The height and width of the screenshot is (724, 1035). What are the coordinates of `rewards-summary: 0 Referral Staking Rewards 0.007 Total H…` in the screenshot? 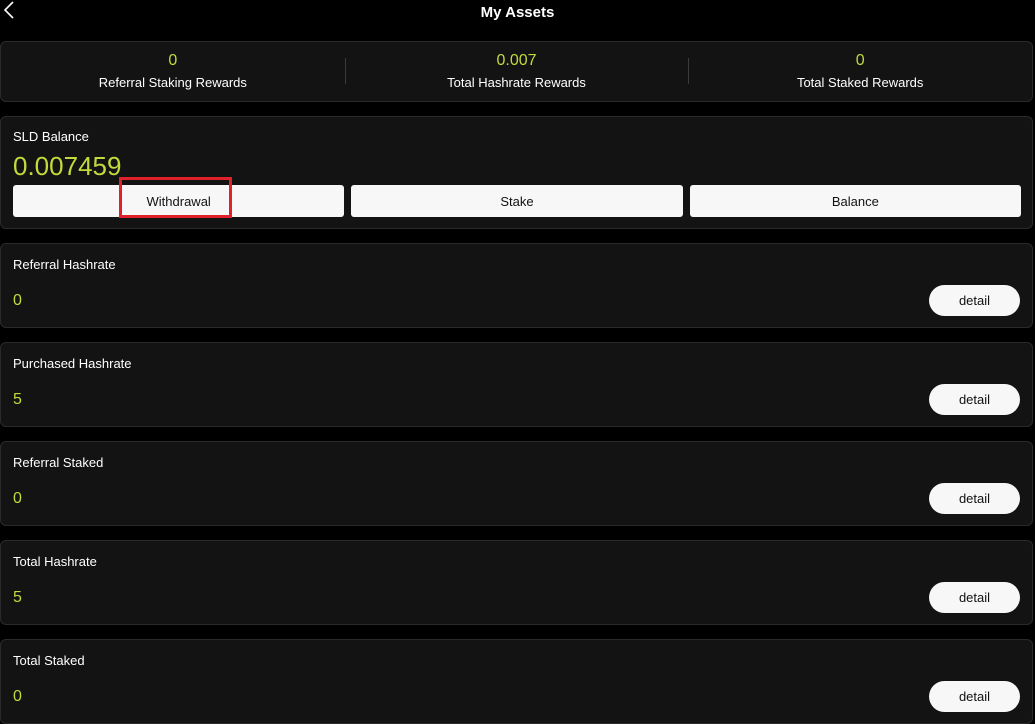 It's located at (516, 71).